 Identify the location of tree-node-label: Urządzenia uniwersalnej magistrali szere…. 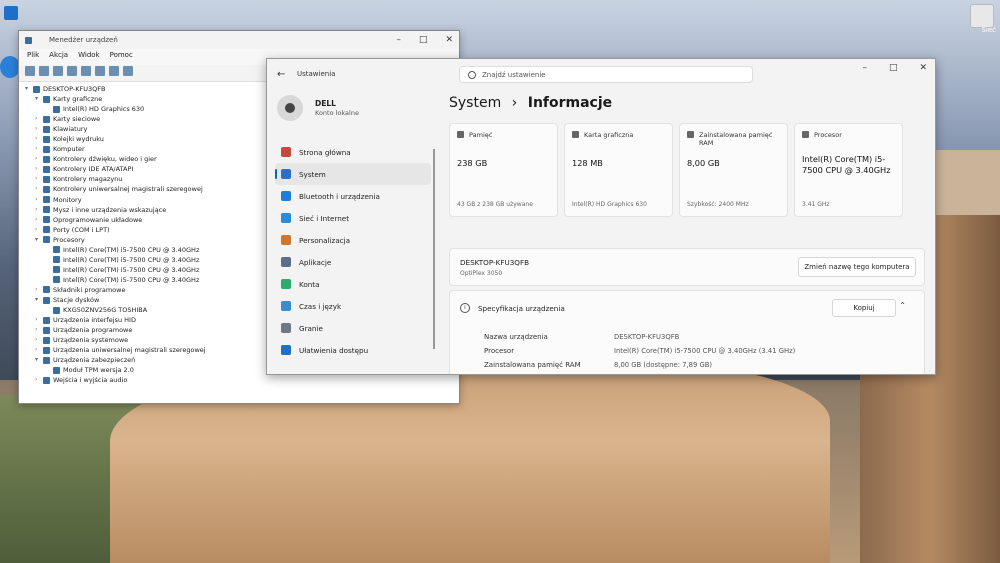
(129, 350).